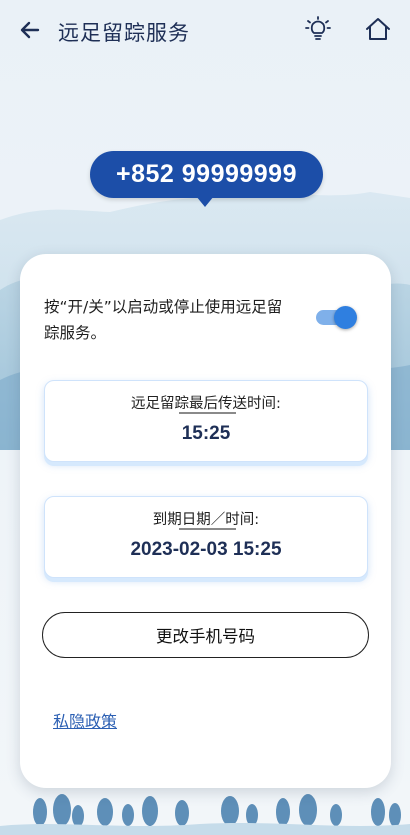  Describe the element at coordinates (85, 720) in the screenshot. I see `privacy-policy-link: 私隐政策` at that location.